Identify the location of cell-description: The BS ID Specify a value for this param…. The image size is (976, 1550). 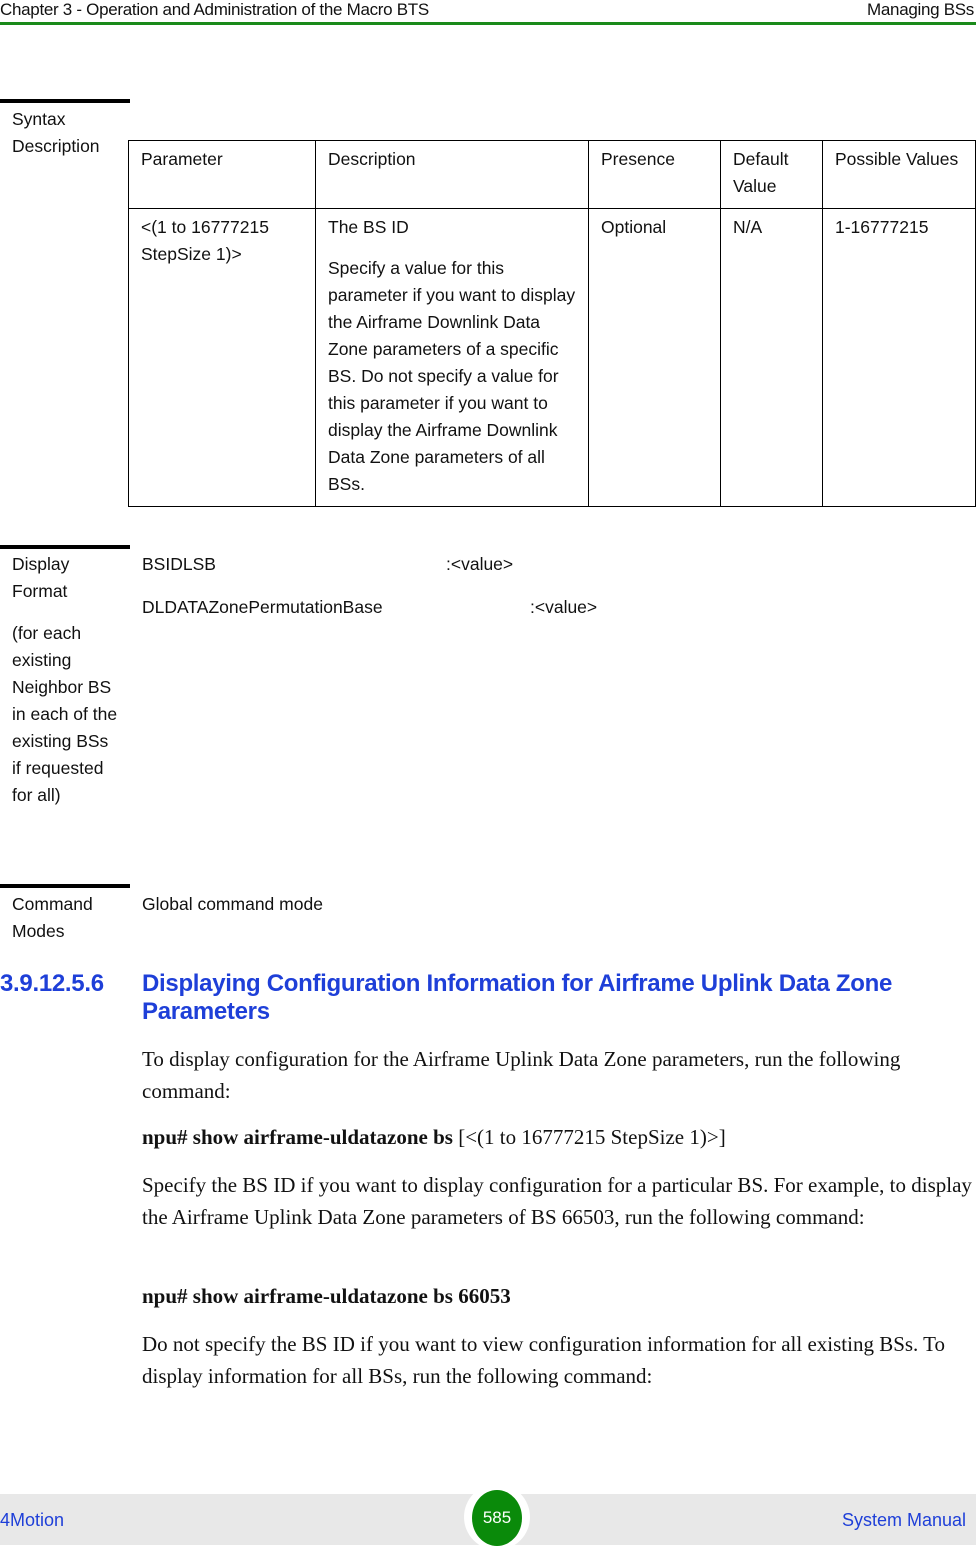
(452, 357).